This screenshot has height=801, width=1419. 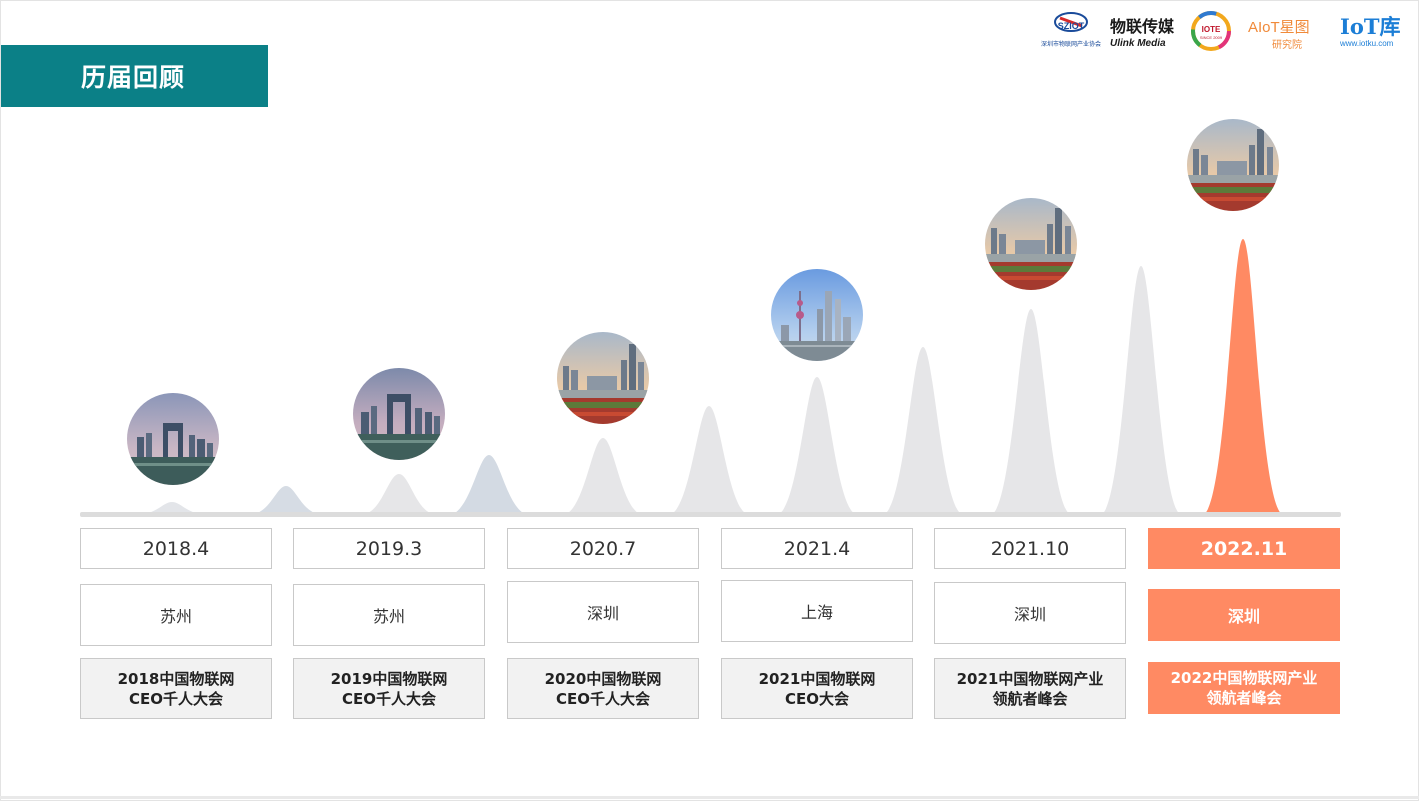 What do you see at coordinates (603, 688) in the screenshot?
I see `event-box: 2020中国物联网 CEO千人大会` at bounding box center [603, 688].